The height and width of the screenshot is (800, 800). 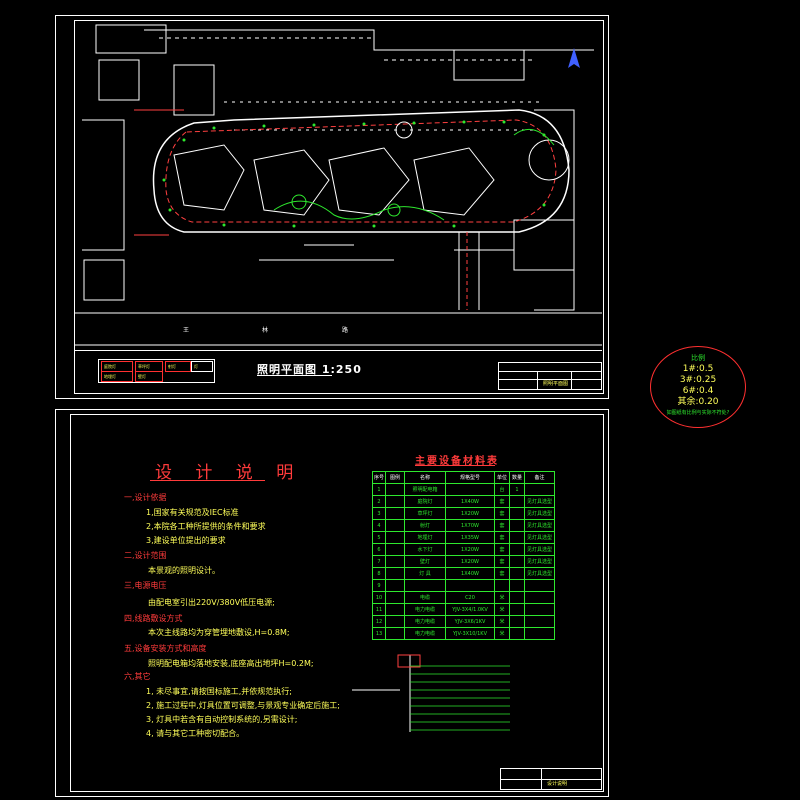 I want to click on table-row: 4 射灯 1X70W 套 见灯具选型, so click(x=463, y=525).